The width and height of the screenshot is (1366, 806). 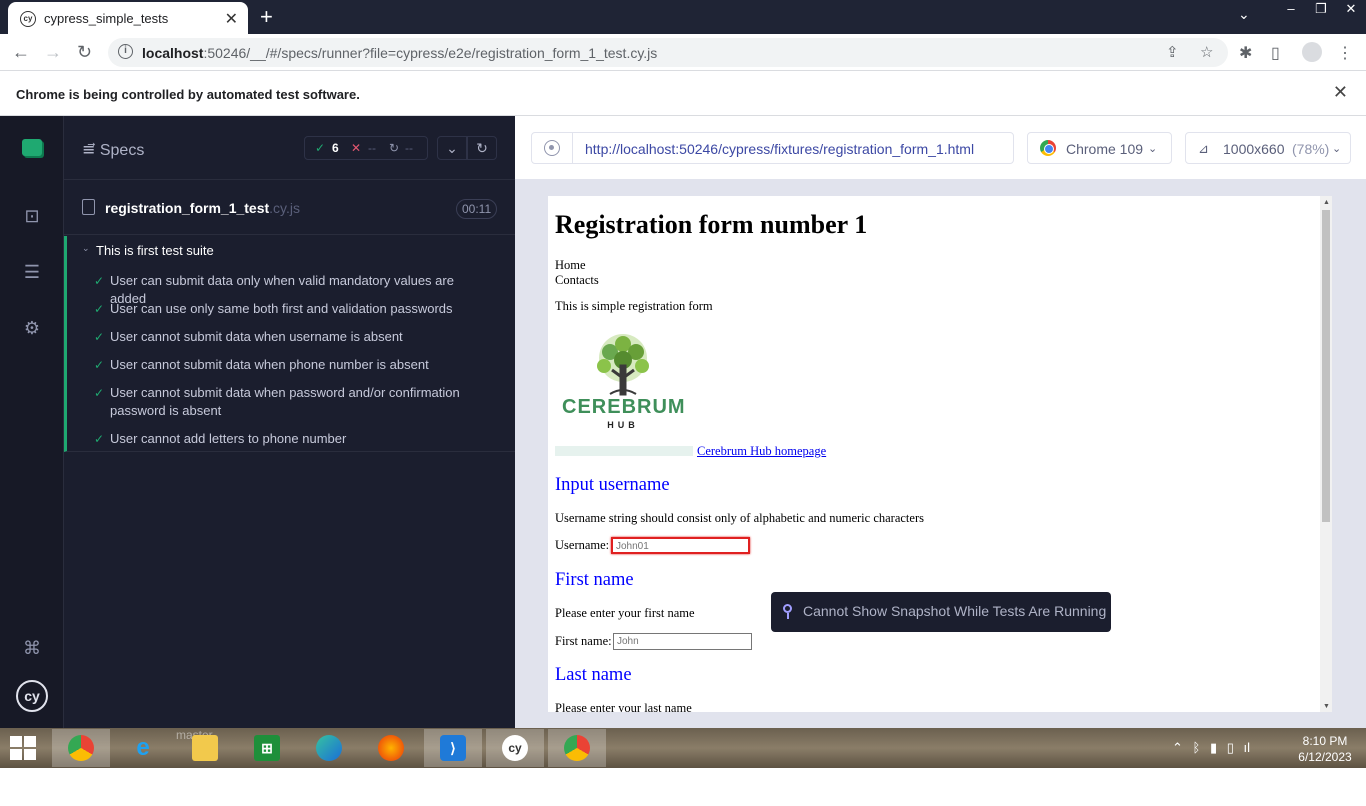 What do you see at coordinates (86, 248) in the screenshot?
I see `suite-collapse-icon: ⌄` at bounding box center [86, 248].